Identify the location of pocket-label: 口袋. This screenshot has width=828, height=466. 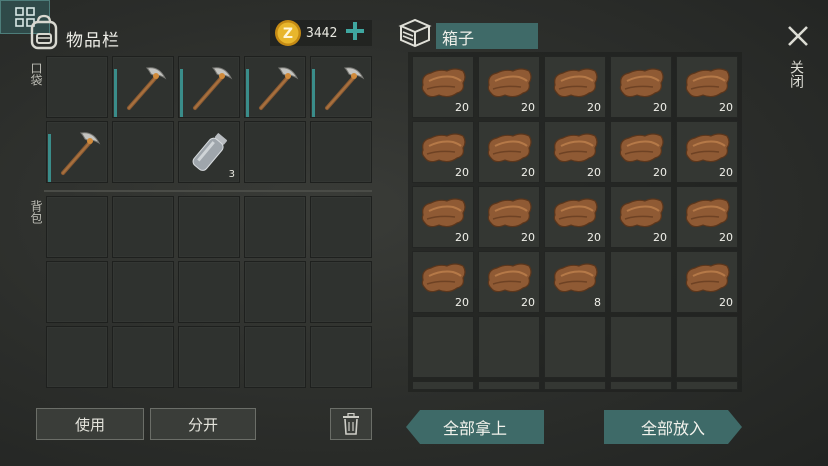
(36, 74).